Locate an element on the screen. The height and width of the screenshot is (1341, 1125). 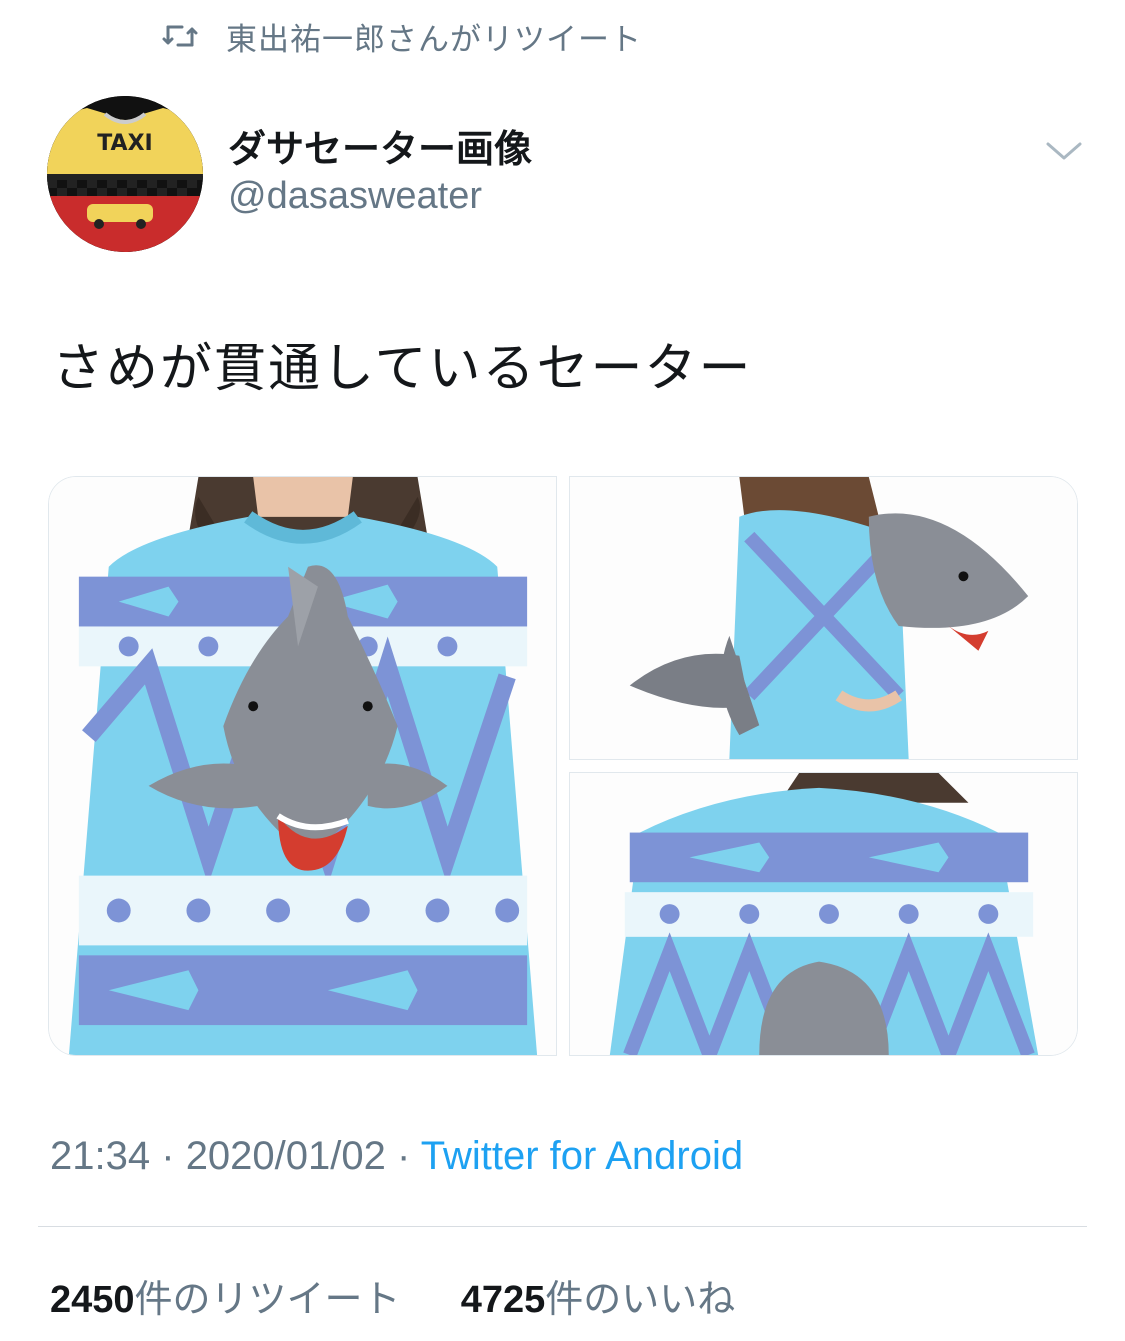
tweet-date: 2020/01/02 is located at coordinates (285, 1156).